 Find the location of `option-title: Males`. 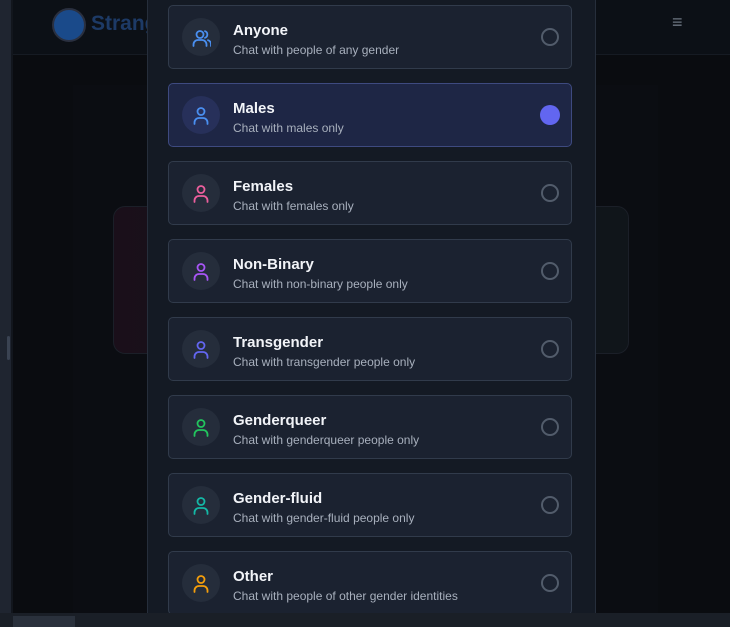

option-title: Males is located at coordinates (254, 108).